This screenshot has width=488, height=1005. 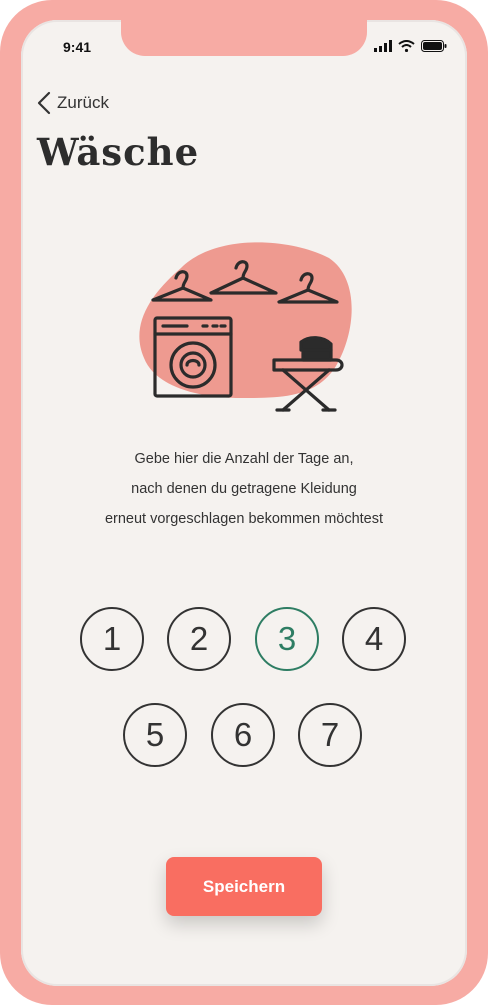 I want to click on day-option-2: 2, so click(x=199, y=639).